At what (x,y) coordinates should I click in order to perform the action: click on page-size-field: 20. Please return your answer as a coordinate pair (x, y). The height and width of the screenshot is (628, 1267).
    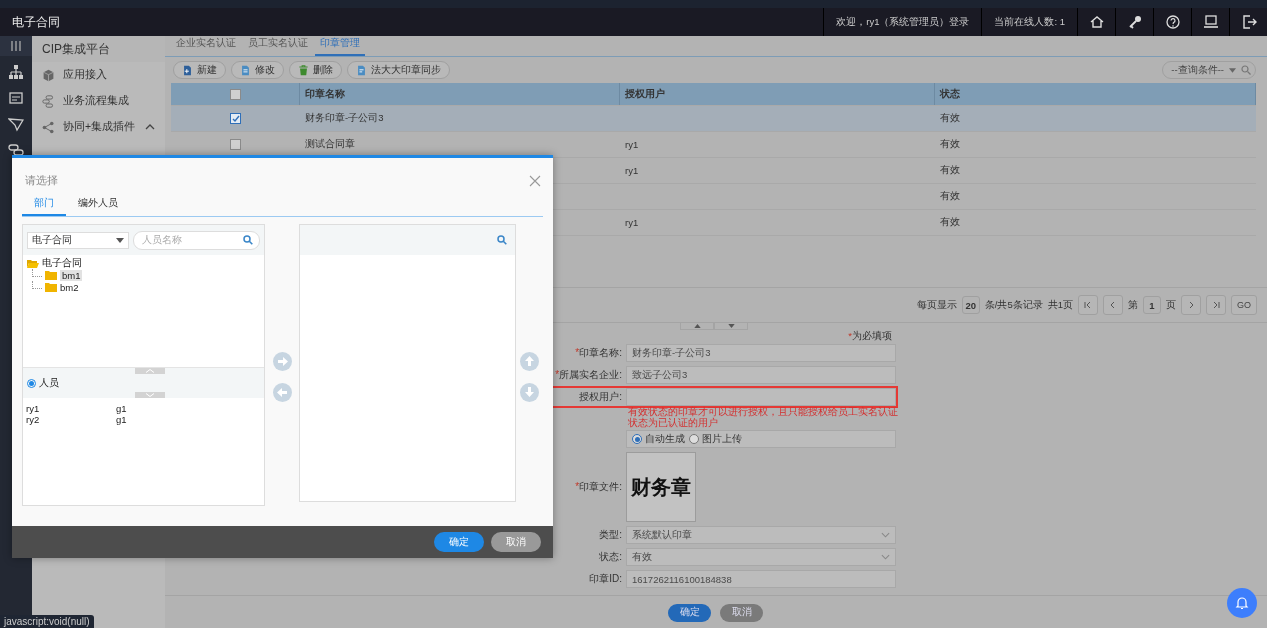
    Looking at the image, I should click on (970, 305).